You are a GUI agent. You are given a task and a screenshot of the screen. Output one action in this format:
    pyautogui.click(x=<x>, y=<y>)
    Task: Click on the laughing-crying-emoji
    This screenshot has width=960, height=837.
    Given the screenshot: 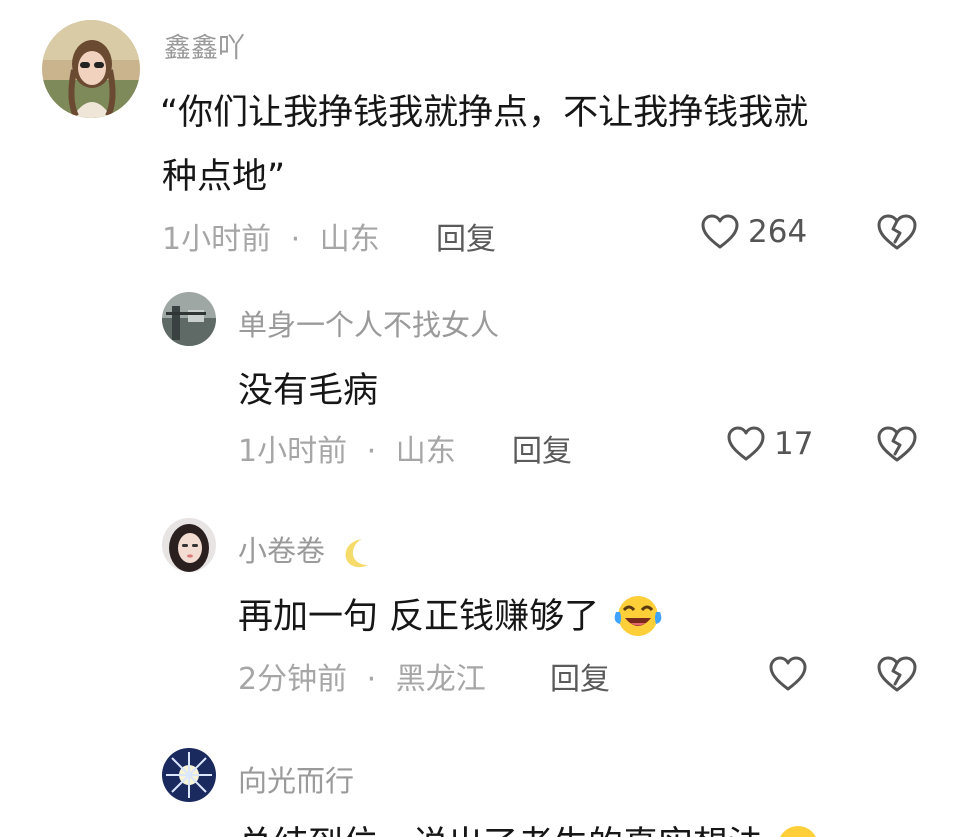 What is the action you would take?
    pyautogui.click(x=638, y=616)
    